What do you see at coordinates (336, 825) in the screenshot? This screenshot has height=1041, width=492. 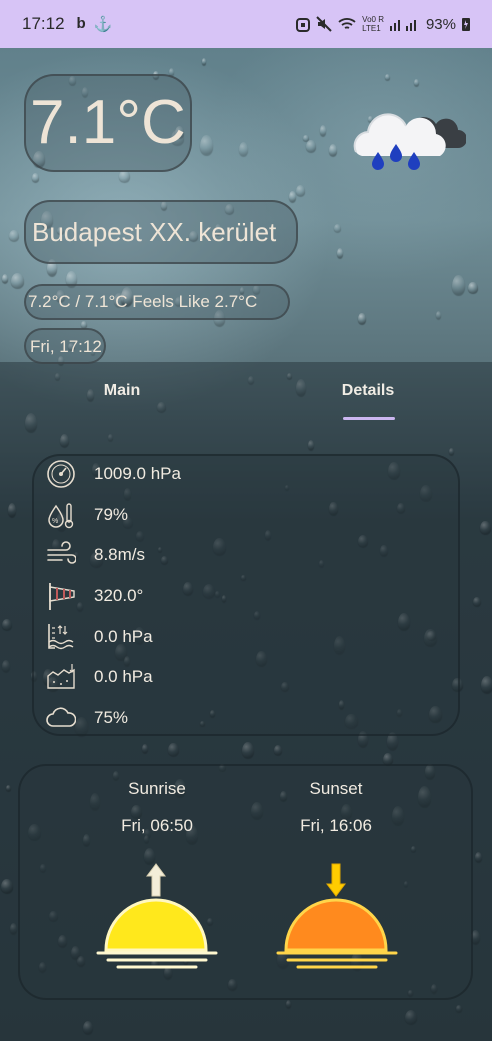 I see `sunset-time: Fri, 16:06` at bounding box center [336, 825].